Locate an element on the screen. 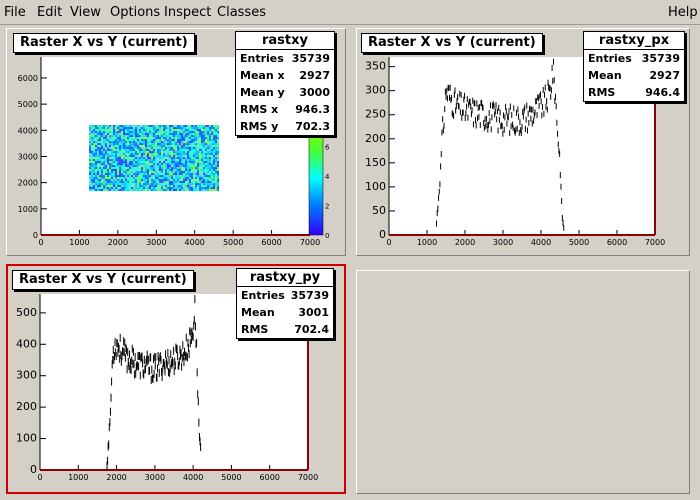 The height and width of the screenshot is (500, 700). stats-label: Mean x is located at coordinates (262, 75).